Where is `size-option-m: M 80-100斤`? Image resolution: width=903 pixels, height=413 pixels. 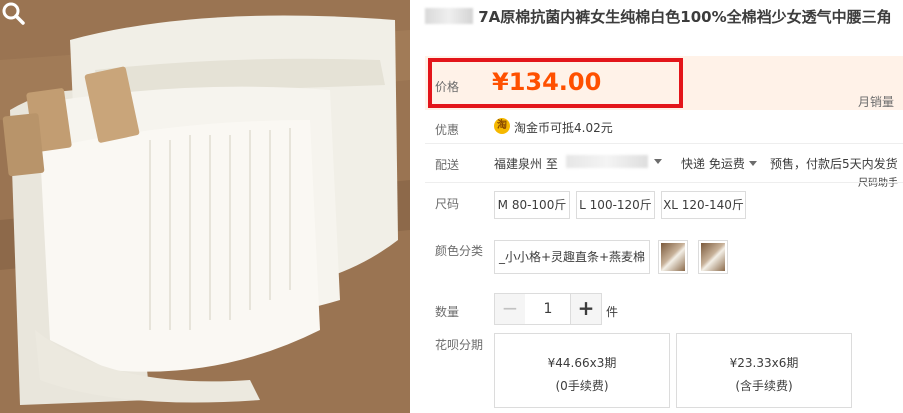
size-option-m: M 80-100斤 is located at coordinates (532, 205).